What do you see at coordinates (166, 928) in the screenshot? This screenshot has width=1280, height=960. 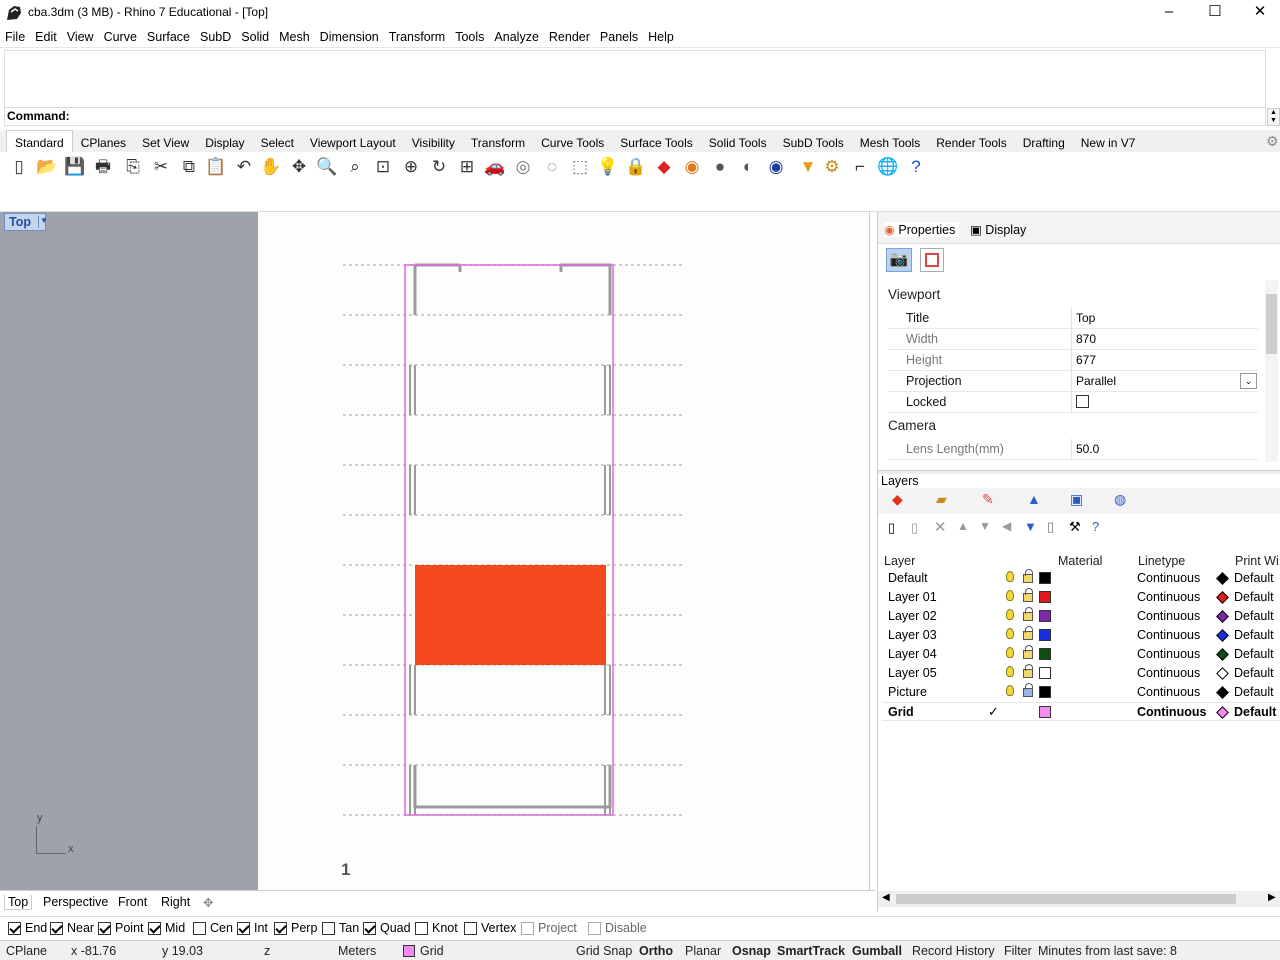 I see `osnap-mid: Mid` at bounding box center [166, 928].